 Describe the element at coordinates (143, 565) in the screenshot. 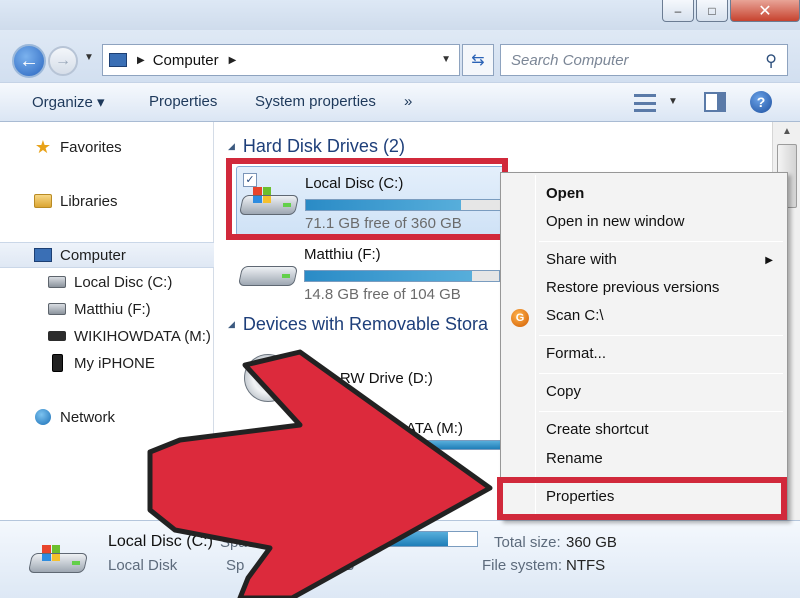

I see `details-drive-type: Local Disk` at that location.